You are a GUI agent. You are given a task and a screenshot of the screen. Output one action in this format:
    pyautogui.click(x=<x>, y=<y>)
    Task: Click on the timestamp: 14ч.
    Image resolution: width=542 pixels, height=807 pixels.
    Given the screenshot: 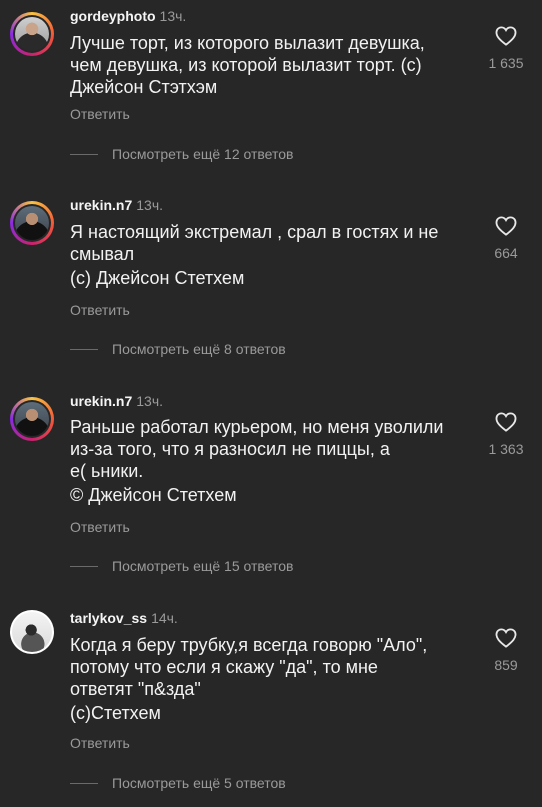 What is the action you would take?
    pyautogui.click(x=164, y=618)
    